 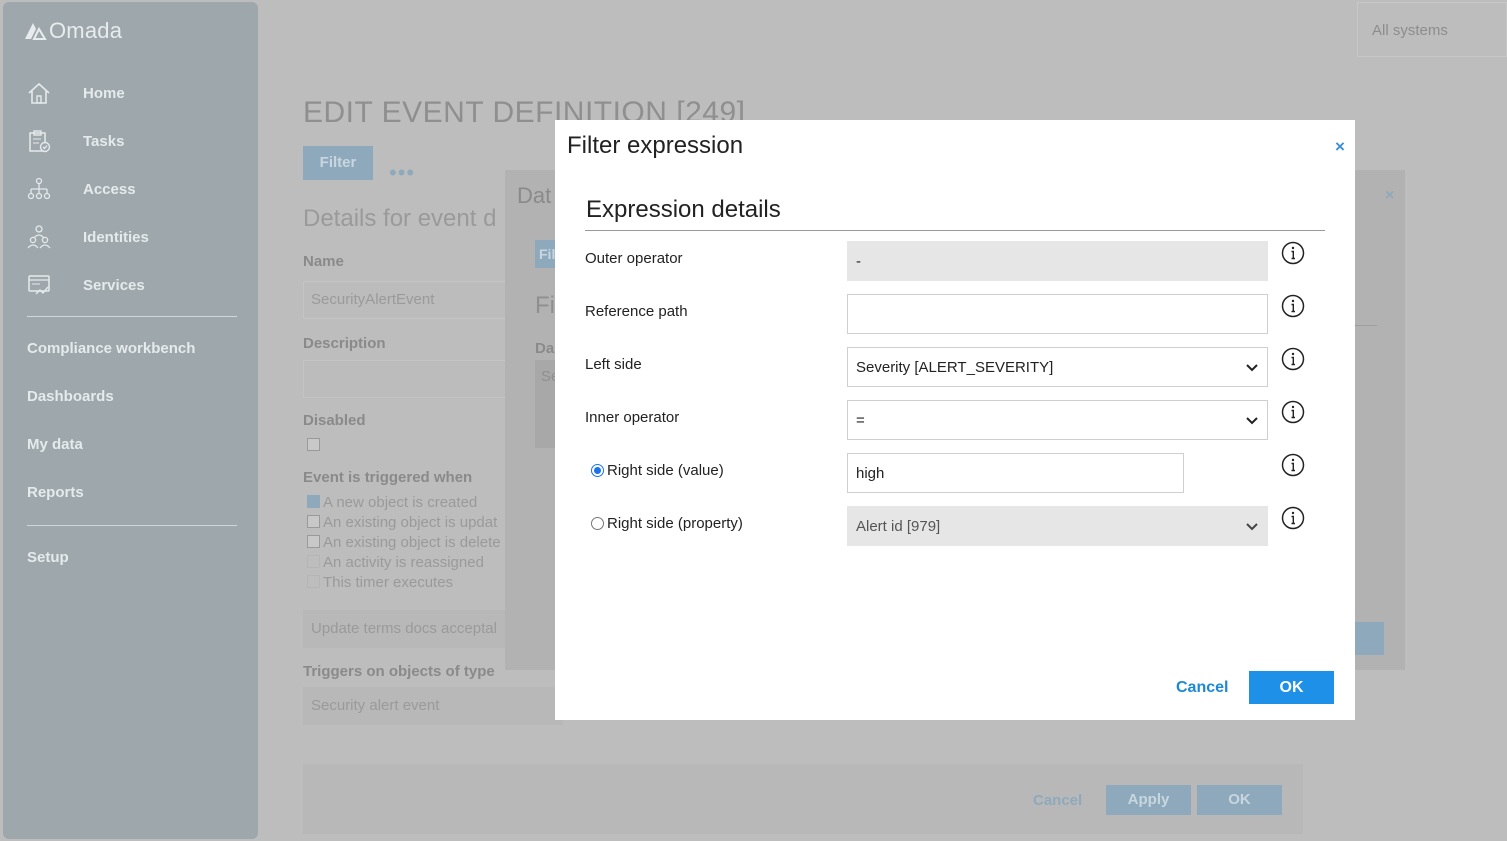 I want to click on inner-operator-value: =, so click(x=860, y=420).